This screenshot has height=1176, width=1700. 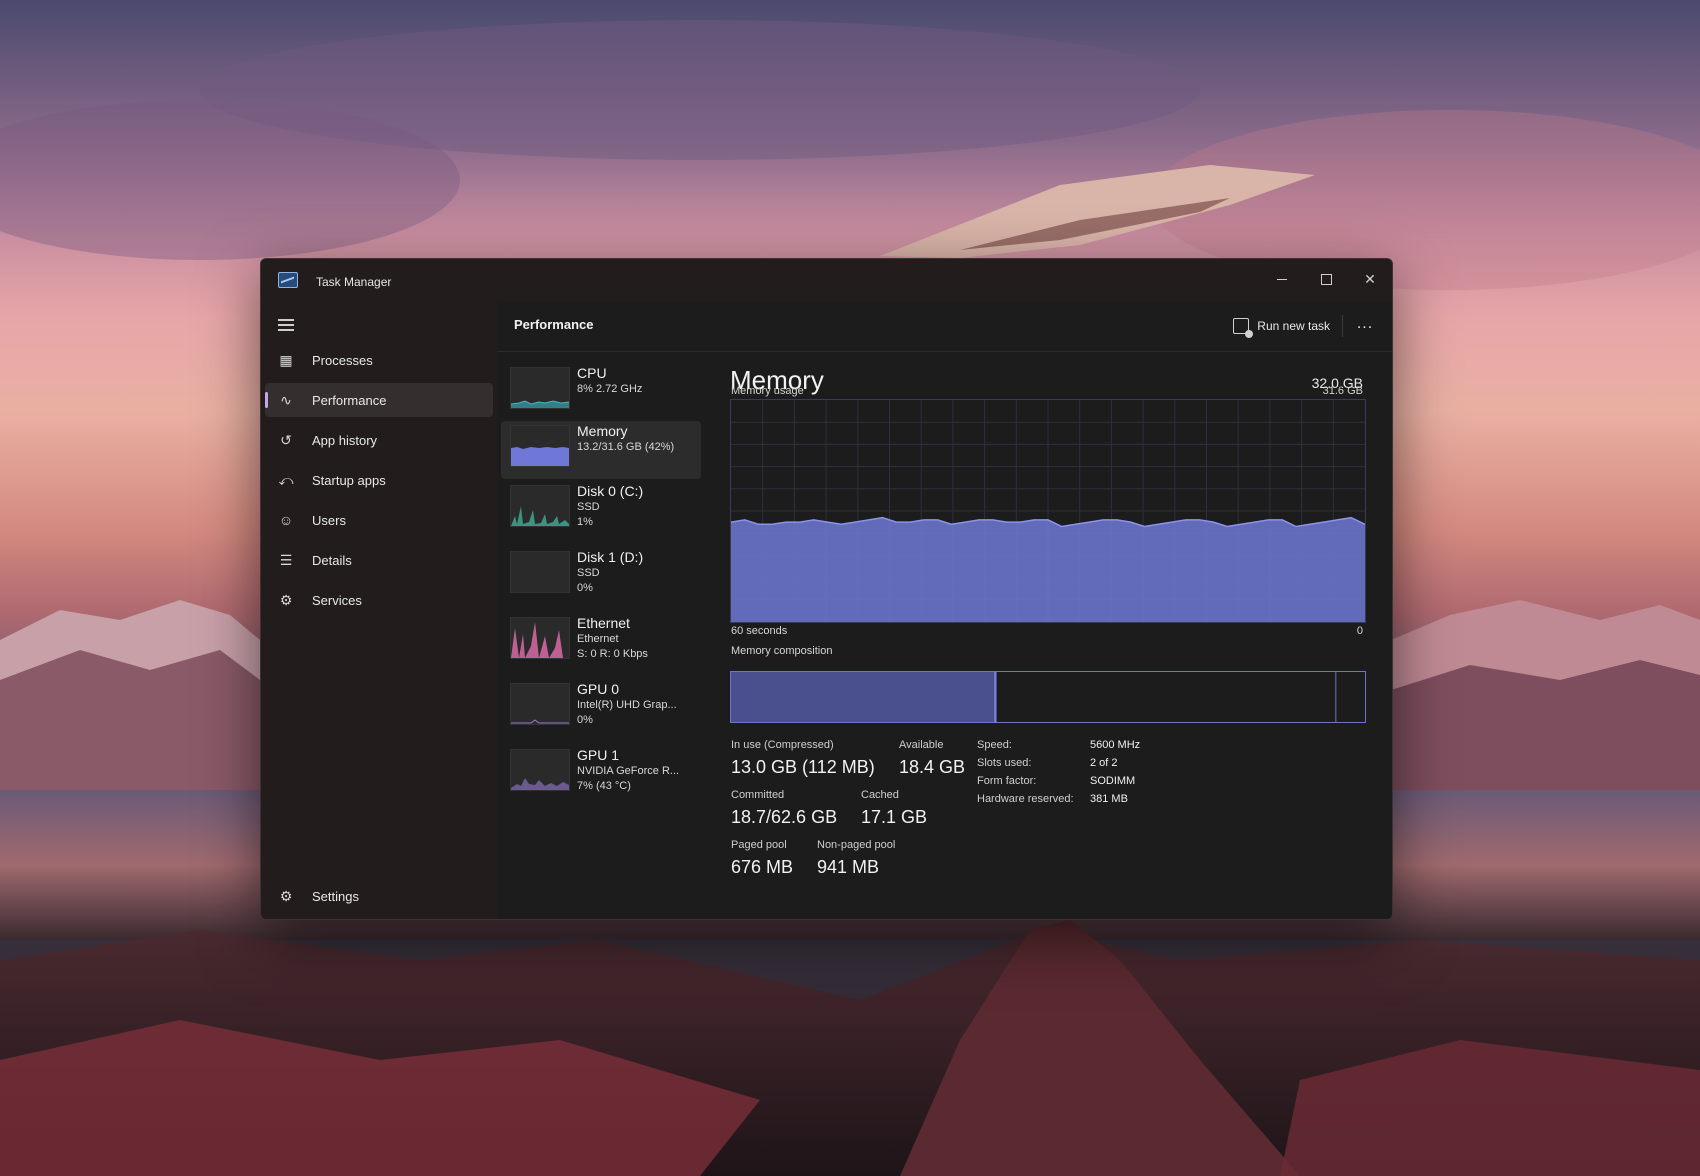 I want to click on minimize-icon, so click(x=1282, y=279).